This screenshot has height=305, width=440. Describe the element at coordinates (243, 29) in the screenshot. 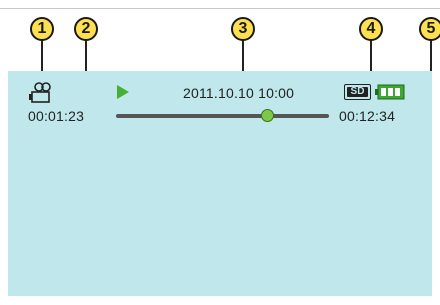

I see `callout-3: 3` at that location.